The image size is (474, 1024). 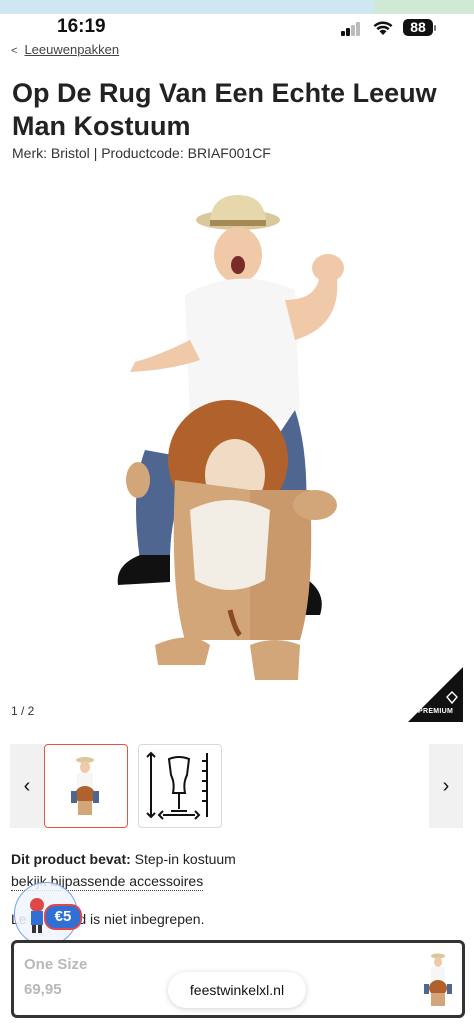 I want to click on contains-label: Dit product bevat:, so click(x=71, y=859).